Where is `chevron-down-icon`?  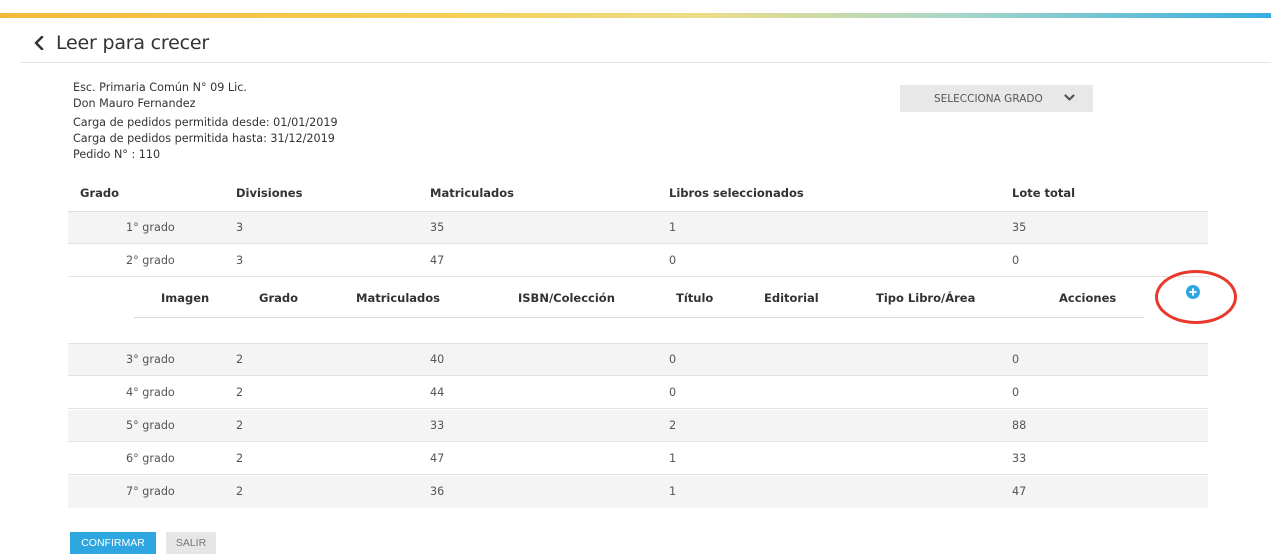
chevron-down-icon is located at coordinates (1069, 99).